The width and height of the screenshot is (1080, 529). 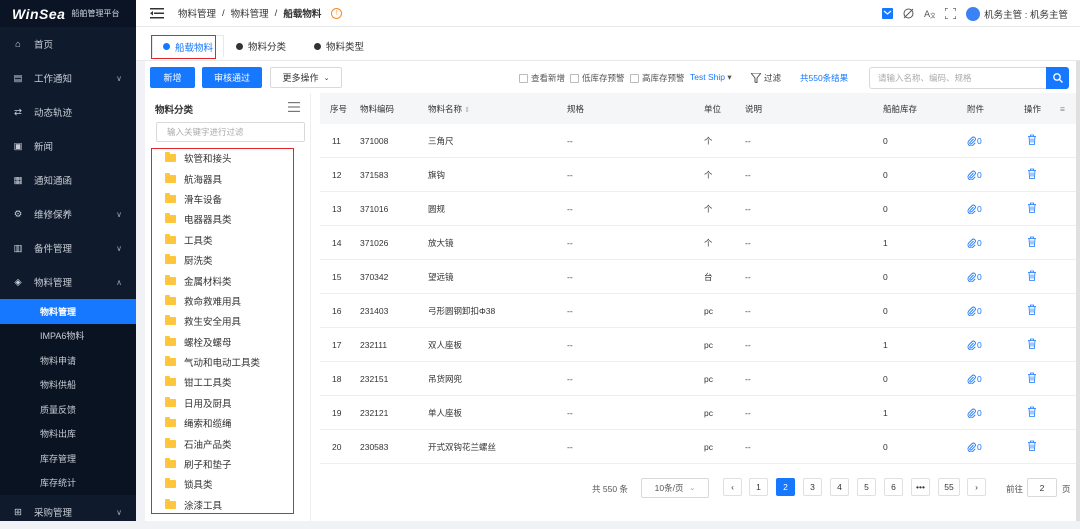 What do you see at coordinates (1042, 487) in the screenshot?
I see `goto-page-input: 2` at bounding box center [1042, 487].